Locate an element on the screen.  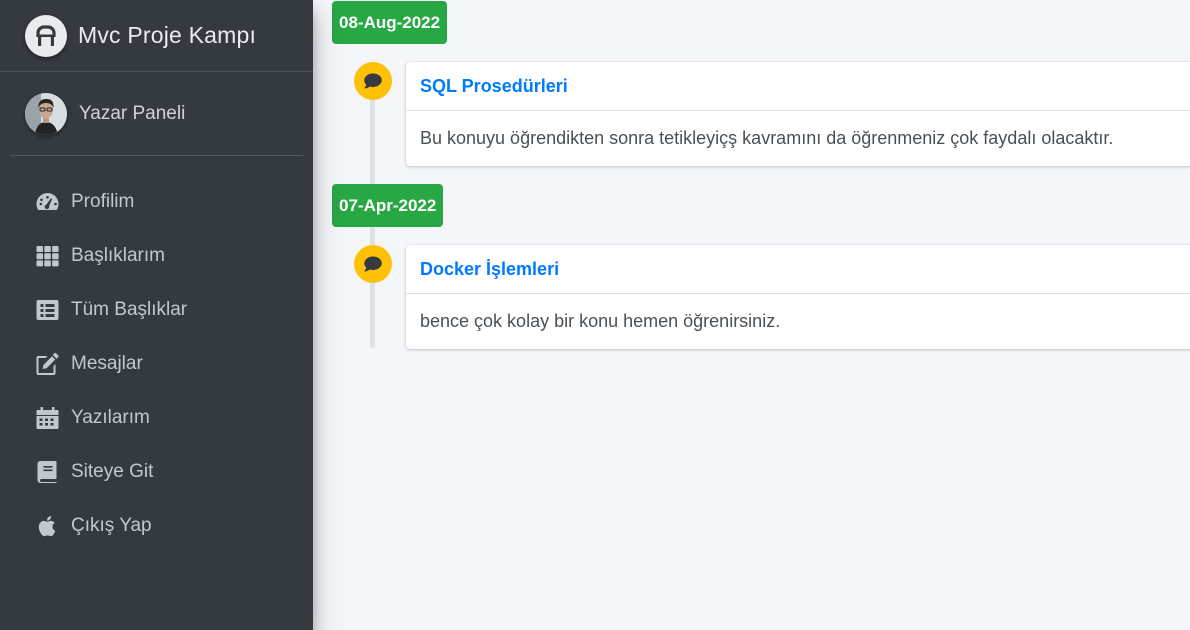
timeline-date-label: 08-Aug-2022 is located at coordinates (390, 22).